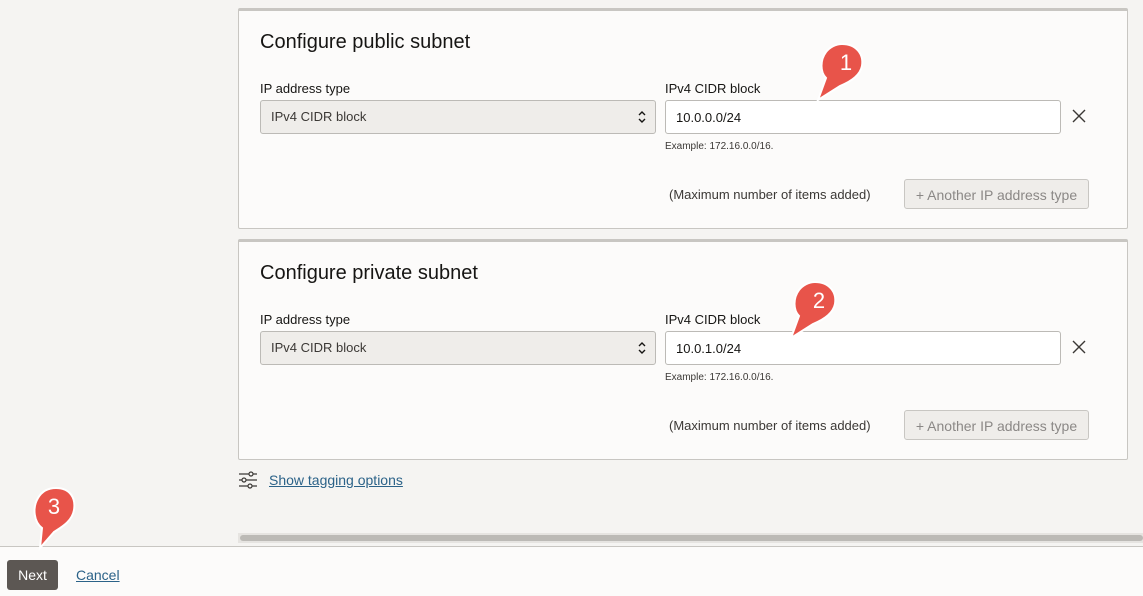 This screenshot has height=596, width=1143. What do you see at coordinates (305, 88) in the screenshot?
I see `public-ip-type-label: IP address type` at bounding box center [305, 88].